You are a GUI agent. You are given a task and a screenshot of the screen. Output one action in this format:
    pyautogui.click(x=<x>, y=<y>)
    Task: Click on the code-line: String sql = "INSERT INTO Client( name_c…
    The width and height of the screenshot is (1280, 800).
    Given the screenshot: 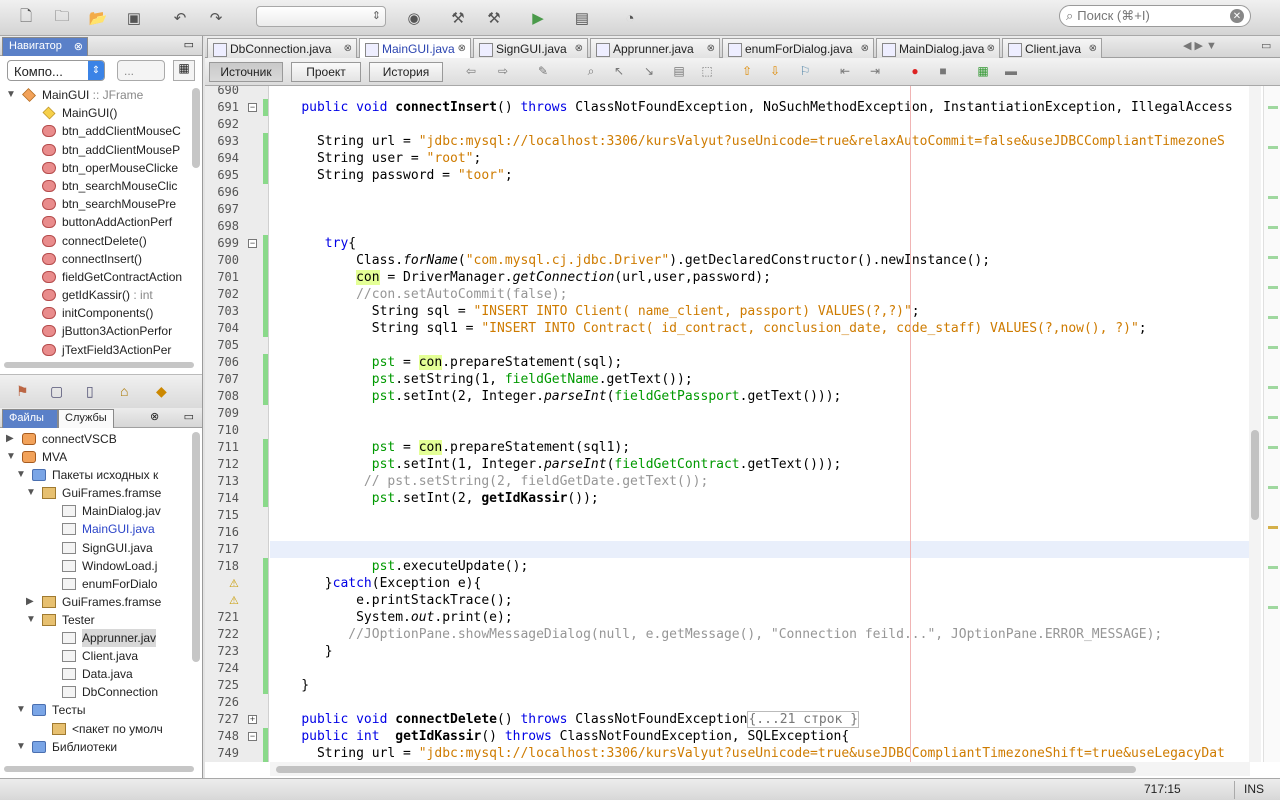 What is the action you would take?
    pyautogui.click(x=595, y=311)
    